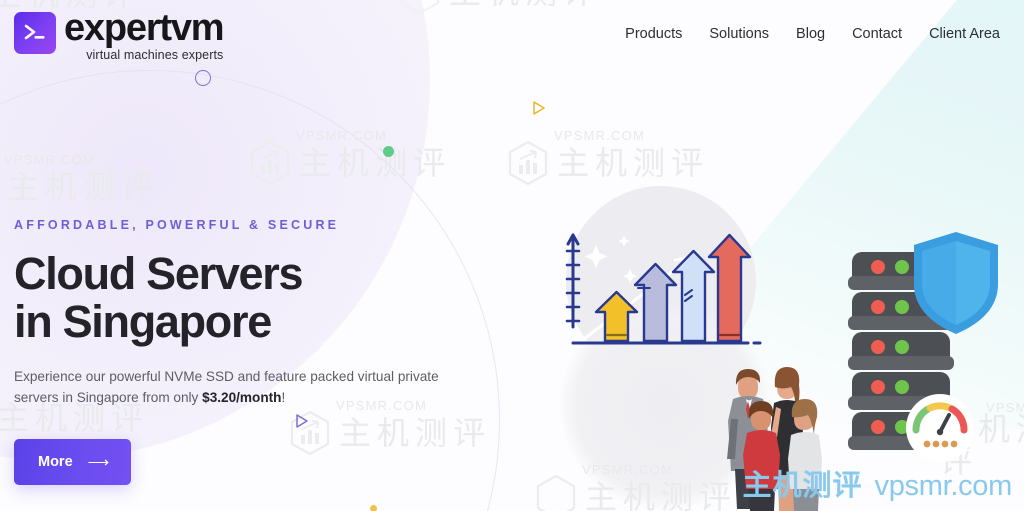 This screenshot has height=511, width=1024. I want to click on terminal-prompt-icon, so click(35, 32).